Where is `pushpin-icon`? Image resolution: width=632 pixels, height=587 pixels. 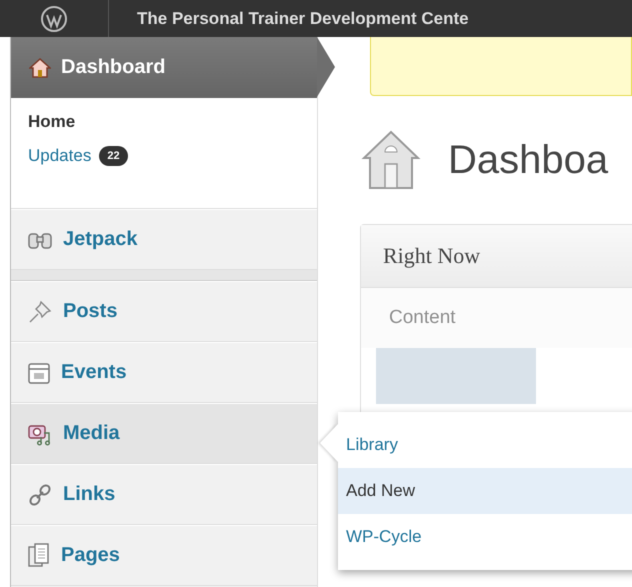 pushpin-icon is located at coordinates (40, 311).